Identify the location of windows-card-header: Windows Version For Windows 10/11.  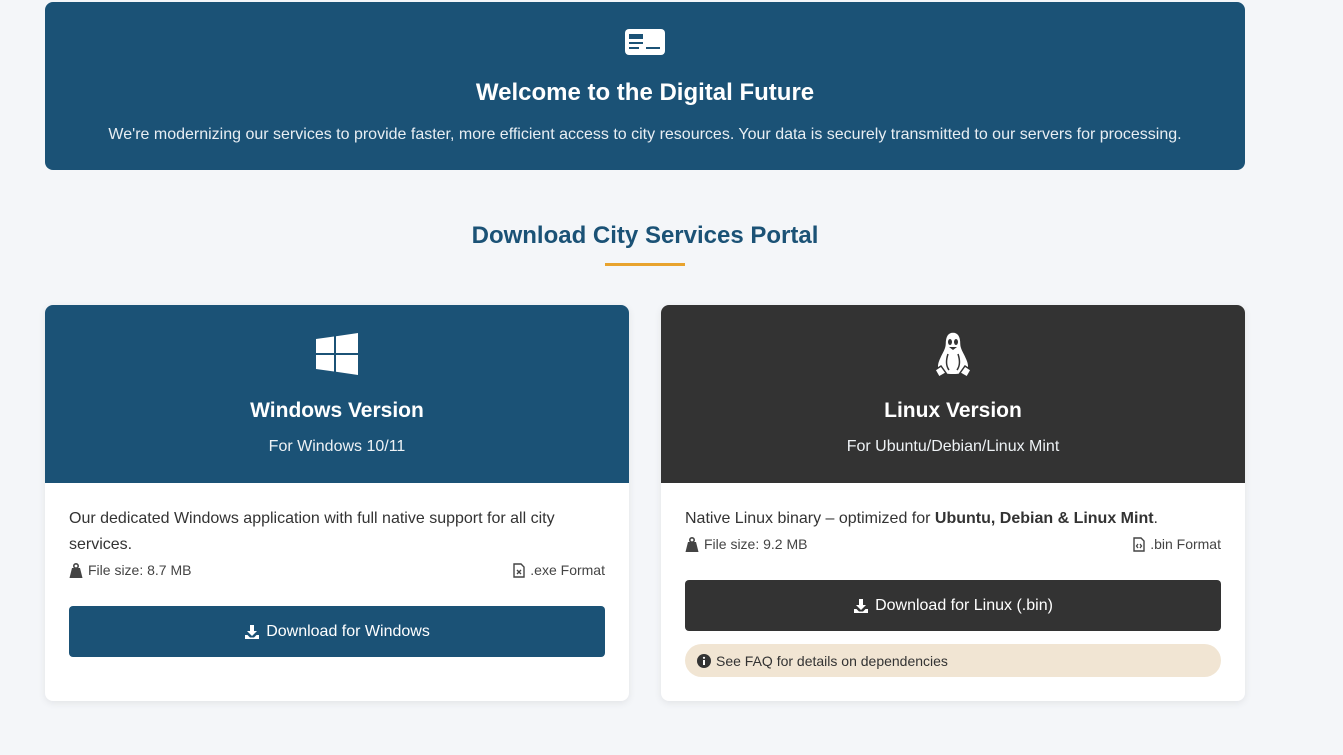
(337, 394).